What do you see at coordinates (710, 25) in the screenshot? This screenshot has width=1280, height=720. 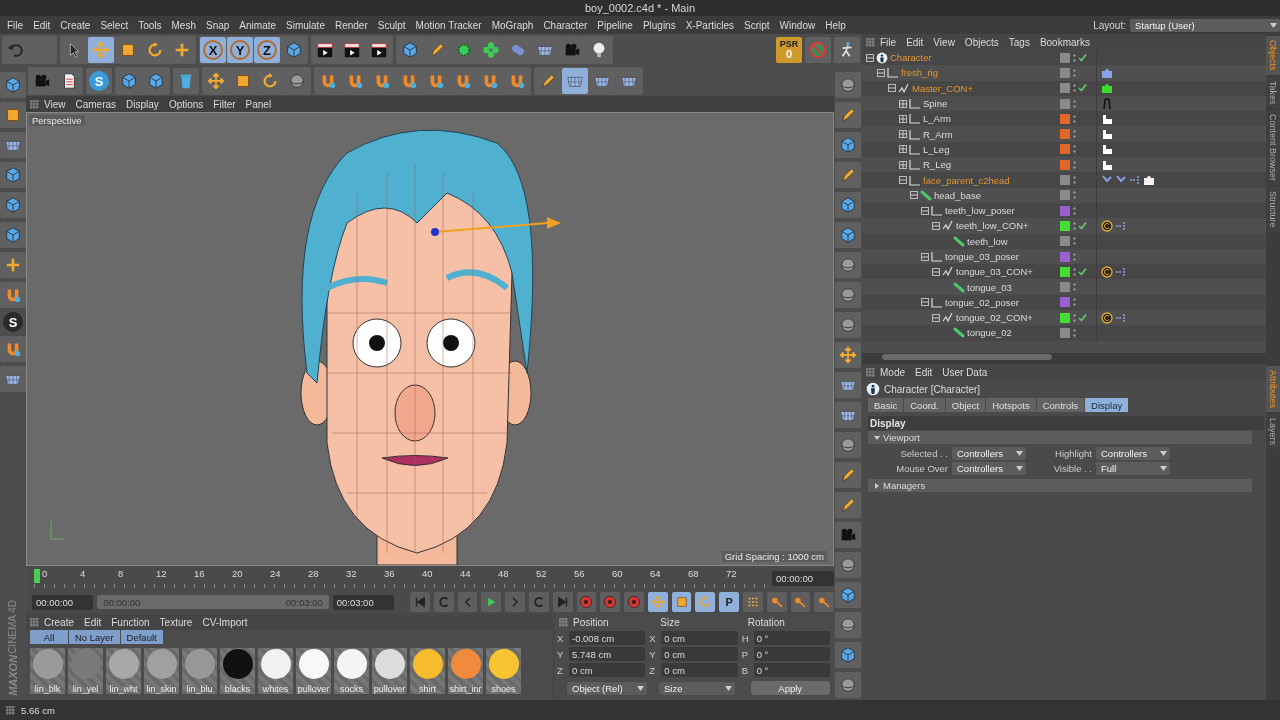 I see `menu-item: X-Particles` at bounding box center [710, 25].